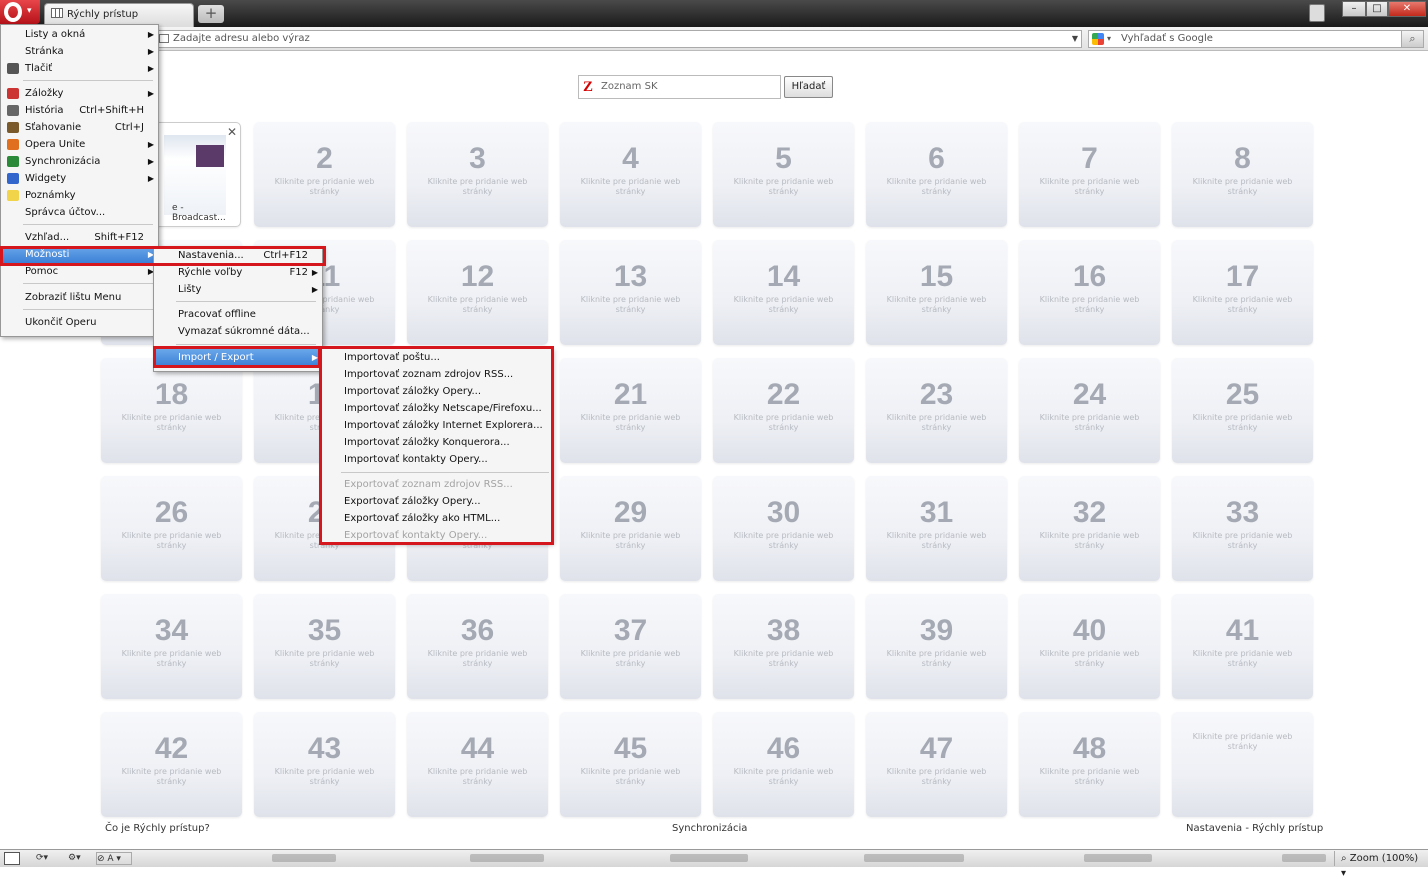  What do you see at coordinates (114, 858) in the screenshot?
I see `turbo-icon: ⊘ A ▾` at bounding box center [114, 858].